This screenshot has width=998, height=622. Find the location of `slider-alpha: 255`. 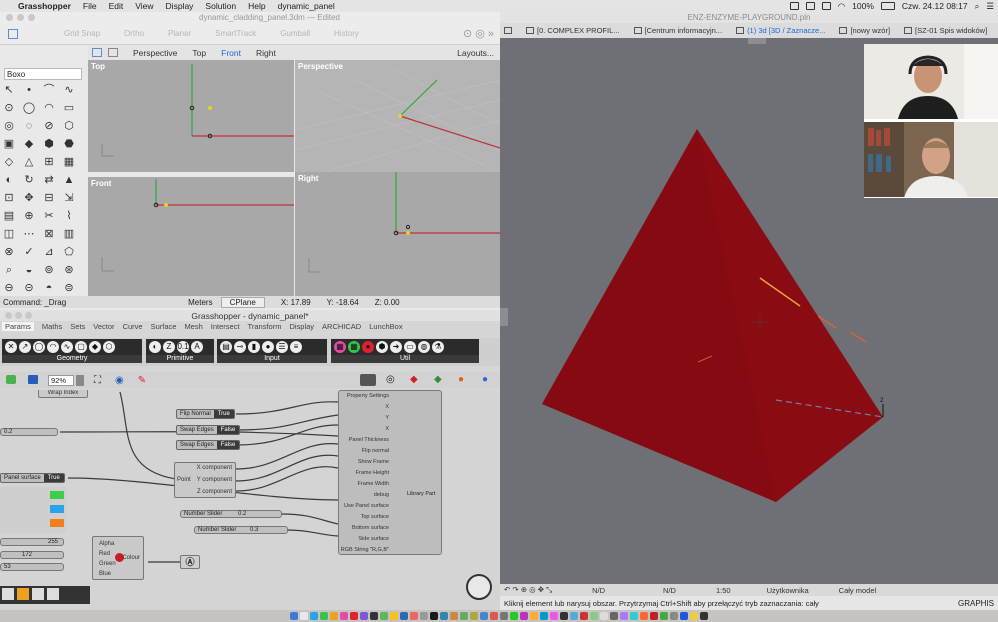

slider-alpha: 255 is located at coordinates (32, 542).